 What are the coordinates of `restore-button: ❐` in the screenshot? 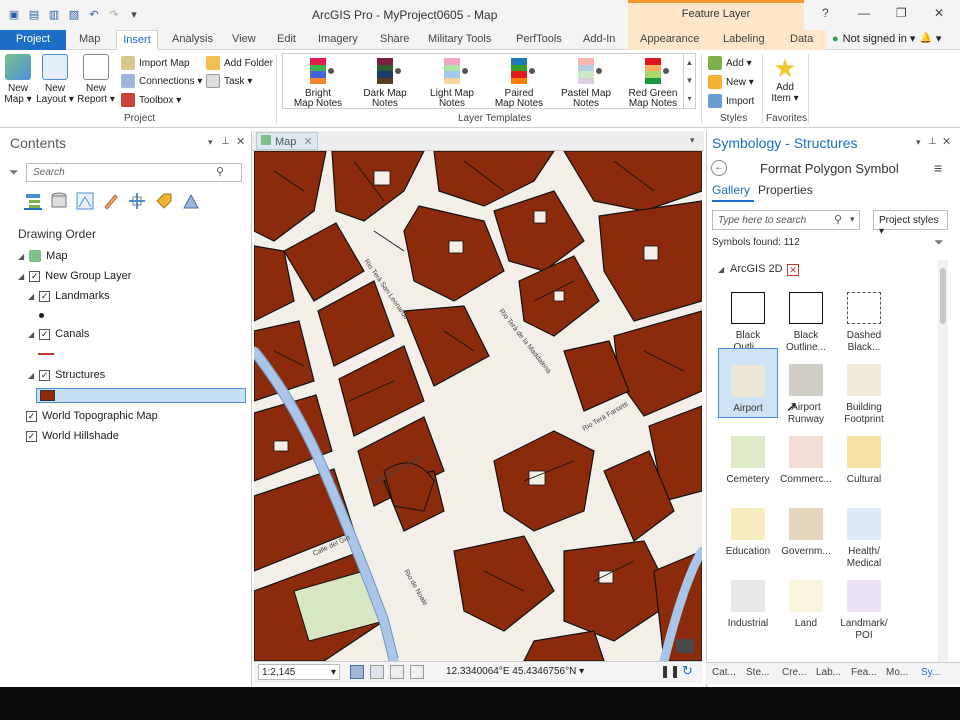 It's located at (901, 13).